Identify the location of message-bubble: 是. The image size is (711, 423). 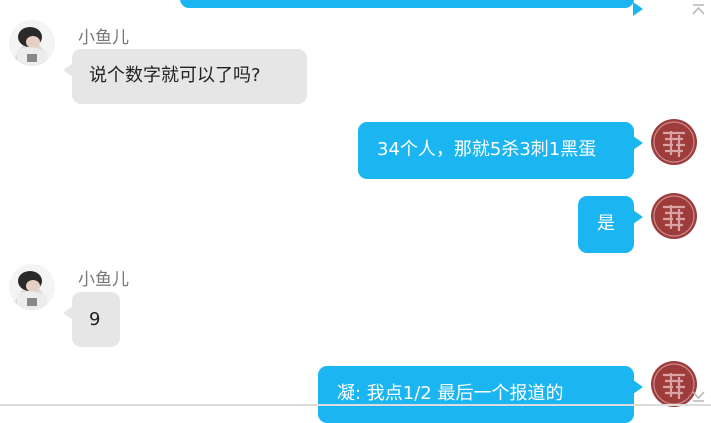
(610, 224).